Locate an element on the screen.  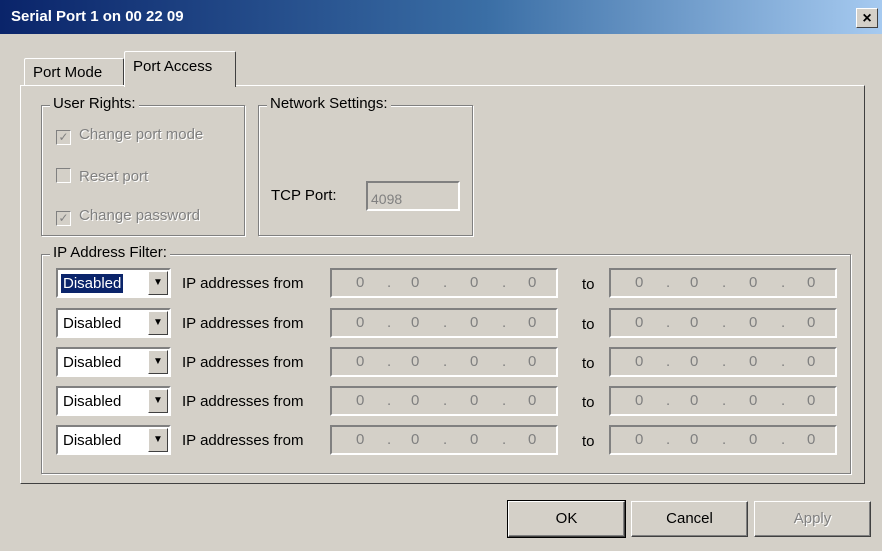
change-password-checkbox: ✓ Change password is located at coordinates (128, 216).